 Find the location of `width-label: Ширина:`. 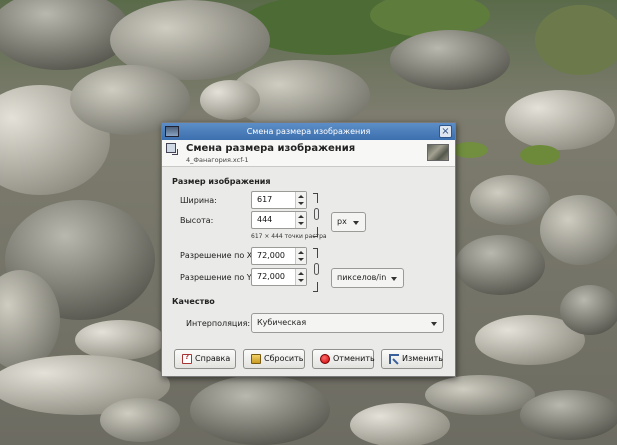

width-label: Ширина: is located at coordinates (198, 200).